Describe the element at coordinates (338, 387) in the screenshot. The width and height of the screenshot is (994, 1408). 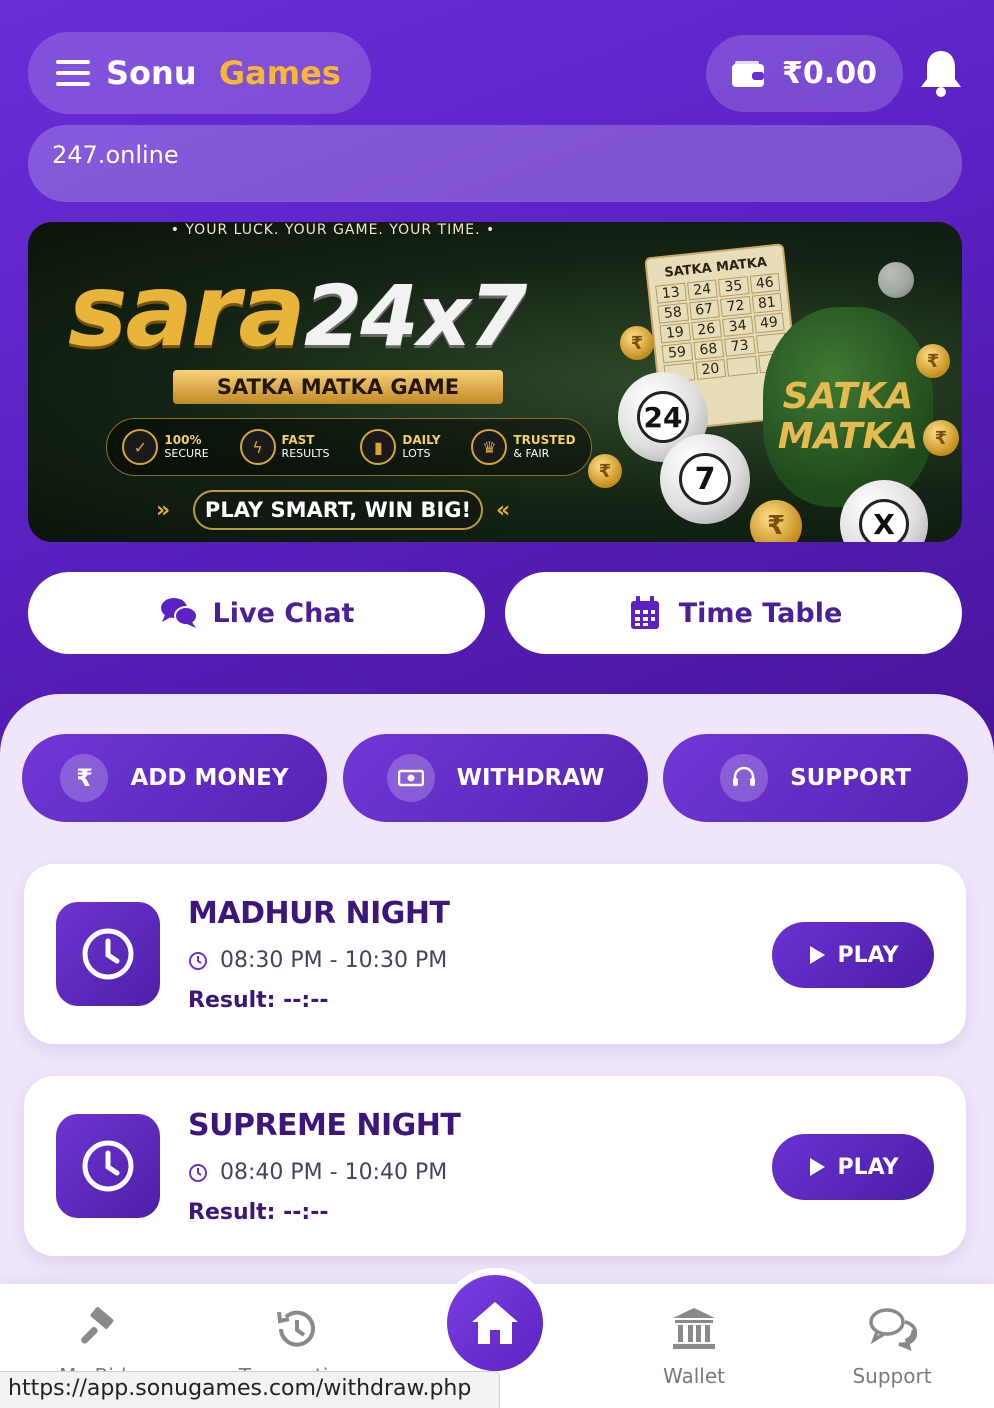
I see `banner-subtitle: SATKA MATKA GAME` at that location.